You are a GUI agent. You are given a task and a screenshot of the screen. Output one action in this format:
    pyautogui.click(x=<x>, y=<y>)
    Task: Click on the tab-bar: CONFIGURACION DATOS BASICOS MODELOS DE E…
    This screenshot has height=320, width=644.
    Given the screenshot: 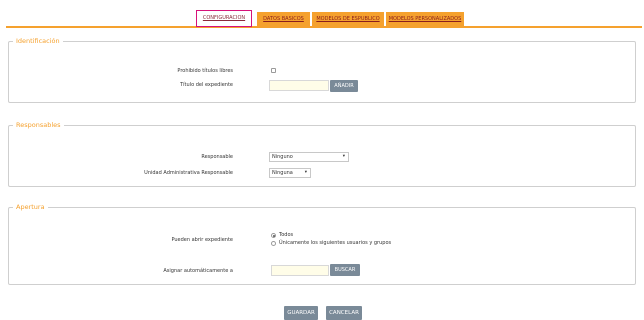 What is the action you would take?
    pyautogui.click(x=322, y=18)
    